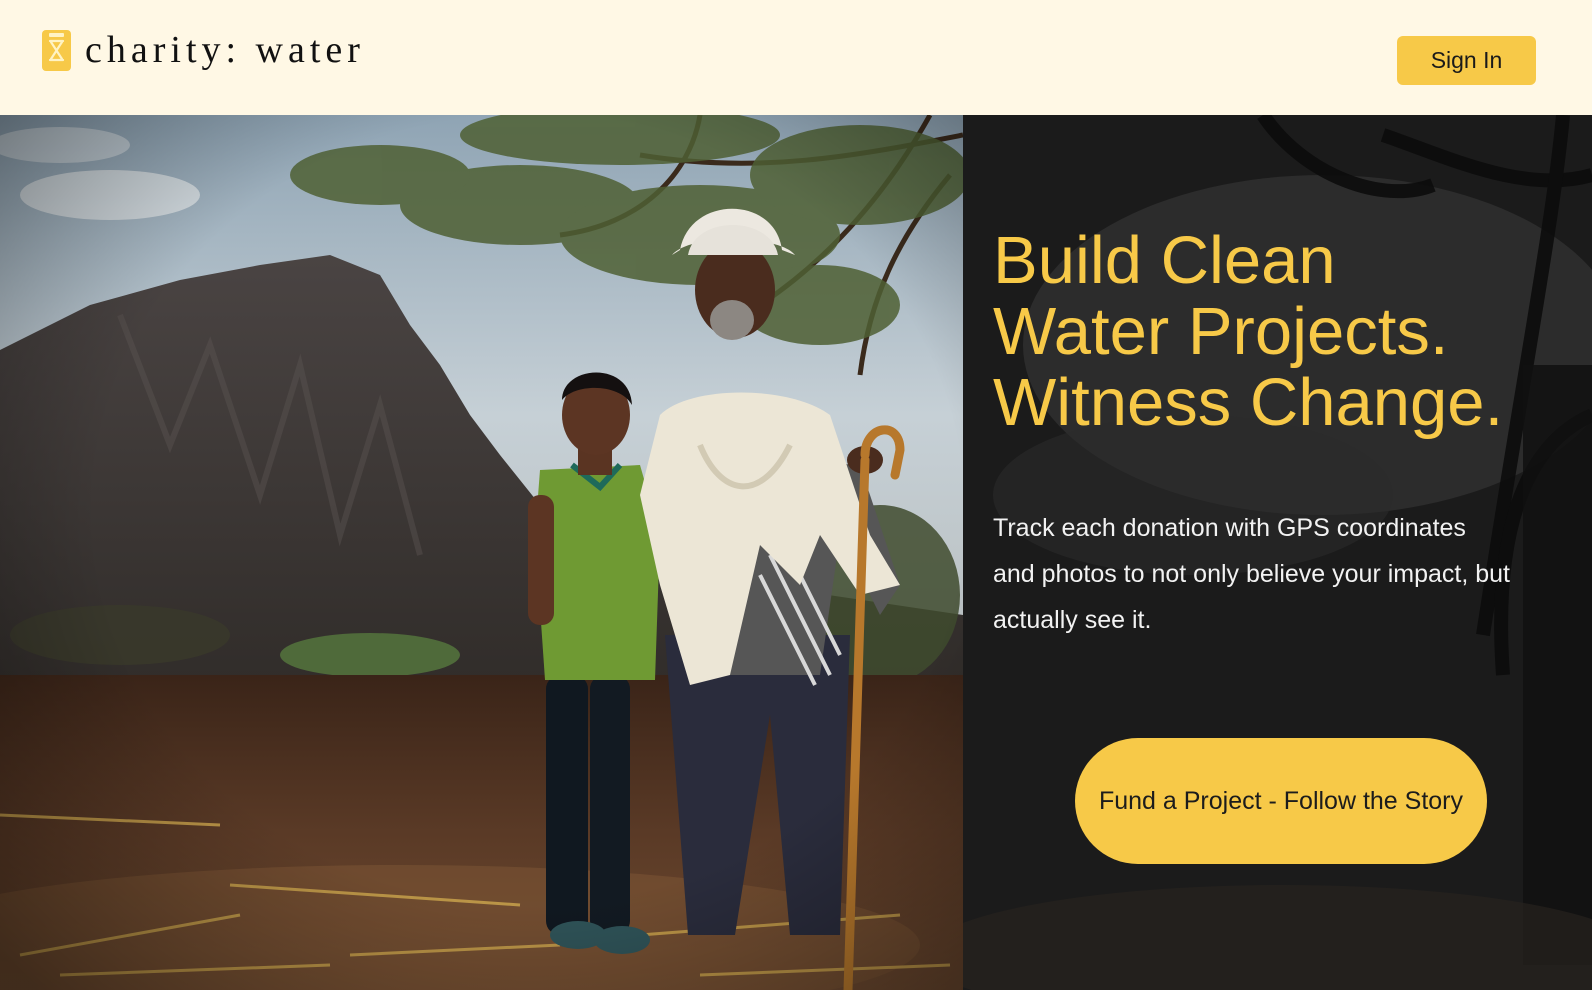  I want to click on charity-water-logo: charity: water, so click(203, 50).